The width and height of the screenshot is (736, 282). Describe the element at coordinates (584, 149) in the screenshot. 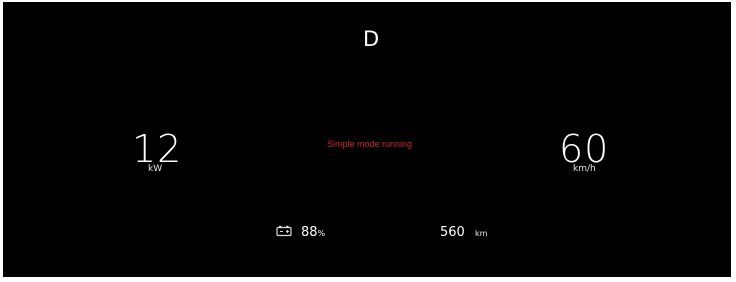

I see `speed-value: 60` at that location.